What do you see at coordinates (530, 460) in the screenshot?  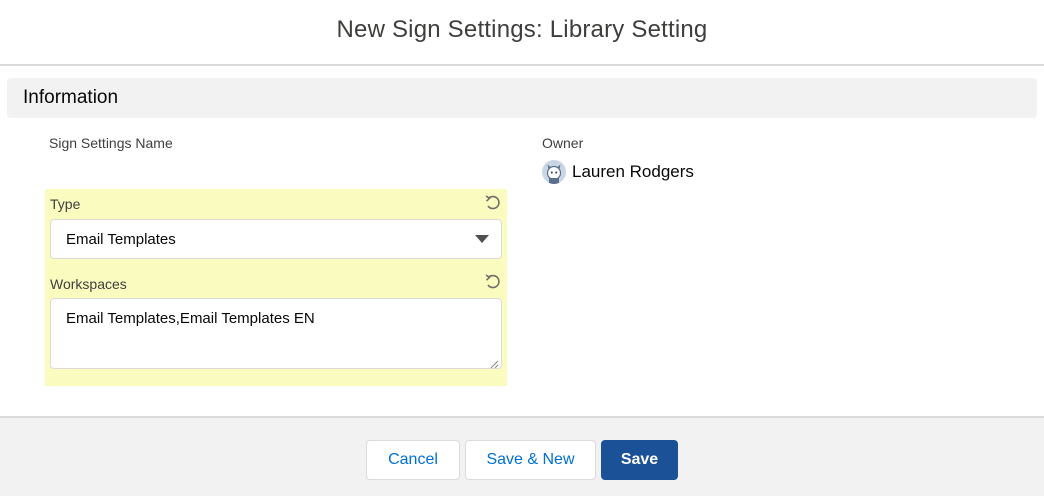 I see `save-and-new-button: Save & New` at bounding box center [530, 460].